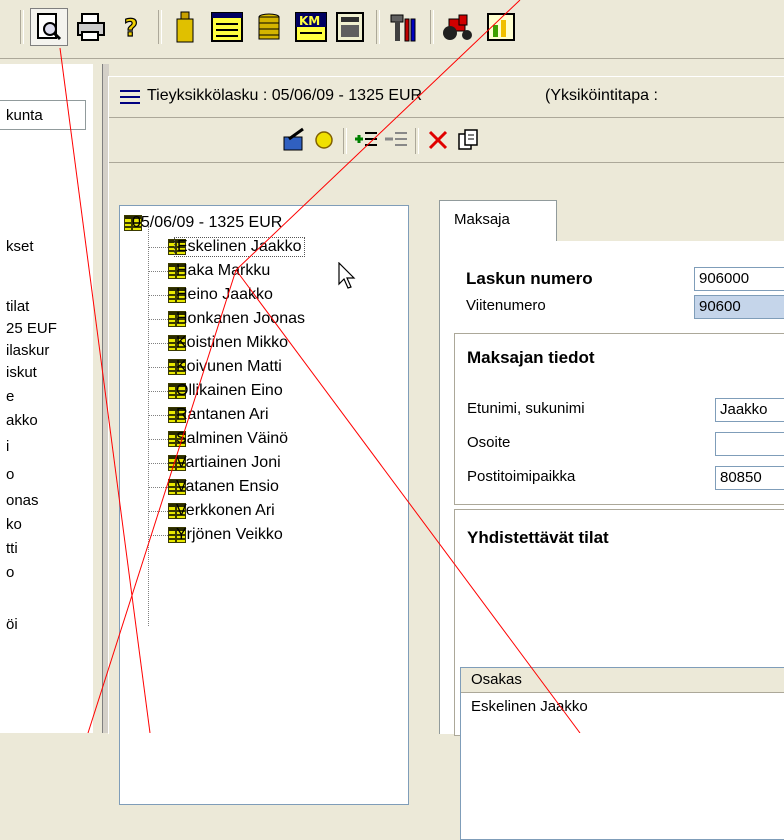 The image size is (784, 840). What do you see at coordinates (218, 415) in the screenshot?
I see `tree-node: Rantanen Ari` at bounding box center [218, 415].